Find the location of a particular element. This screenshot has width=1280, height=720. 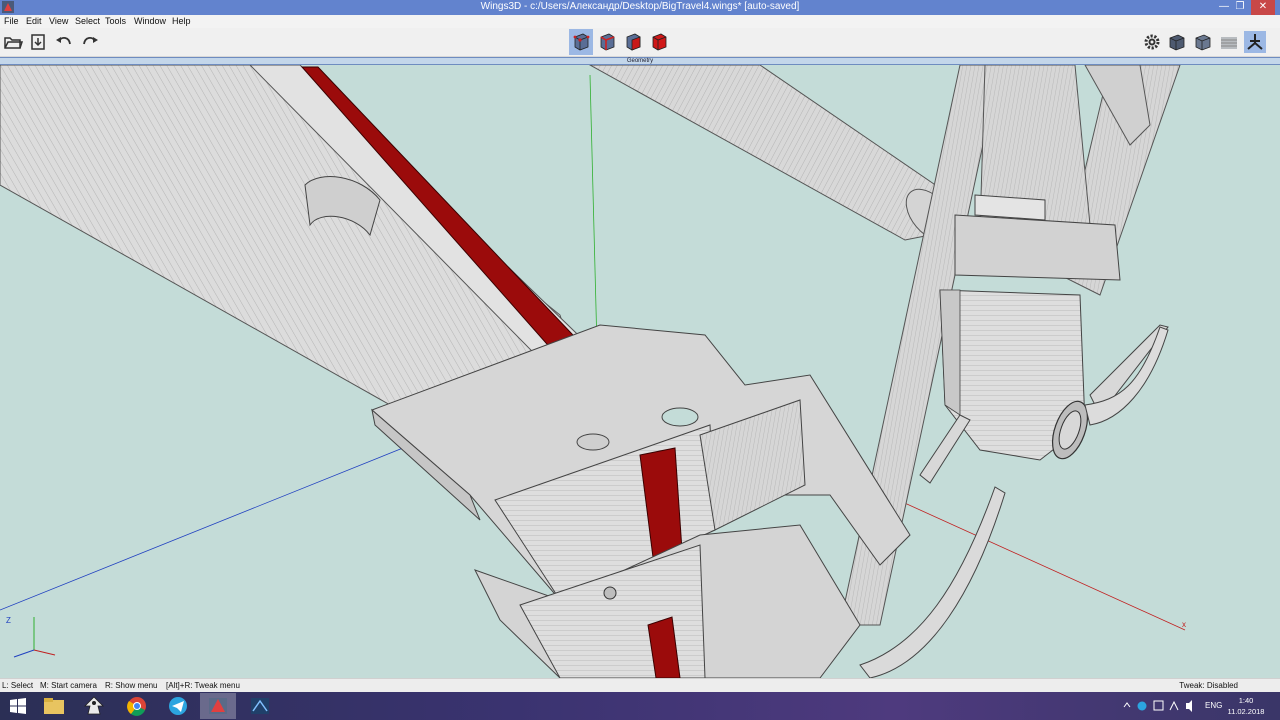

hint-menu: R: Show menu is located at coordinates (131, 685).